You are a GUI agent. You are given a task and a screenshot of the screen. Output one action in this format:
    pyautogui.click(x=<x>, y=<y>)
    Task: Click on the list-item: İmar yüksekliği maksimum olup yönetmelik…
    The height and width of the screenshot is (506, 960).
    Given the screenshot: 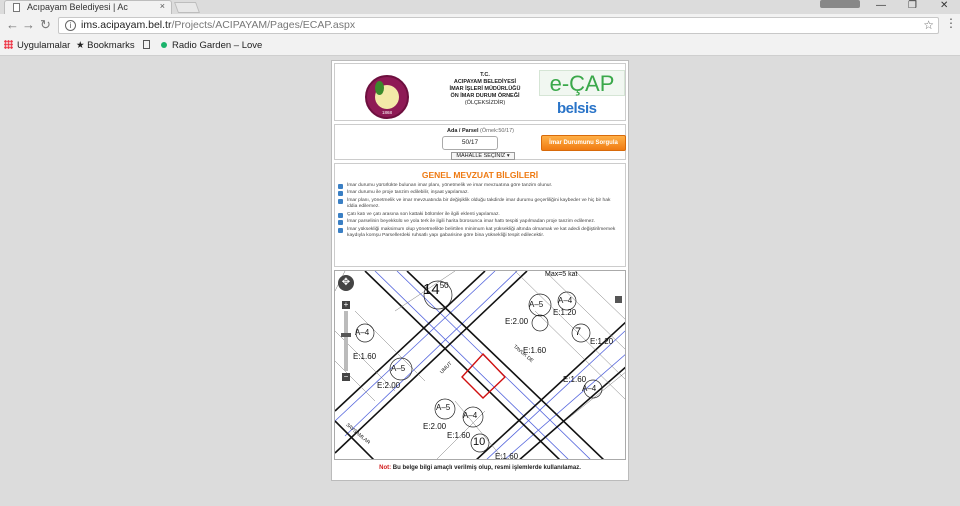 What is the action you would take?
    pyautogui.click(x=479, y=233)
    